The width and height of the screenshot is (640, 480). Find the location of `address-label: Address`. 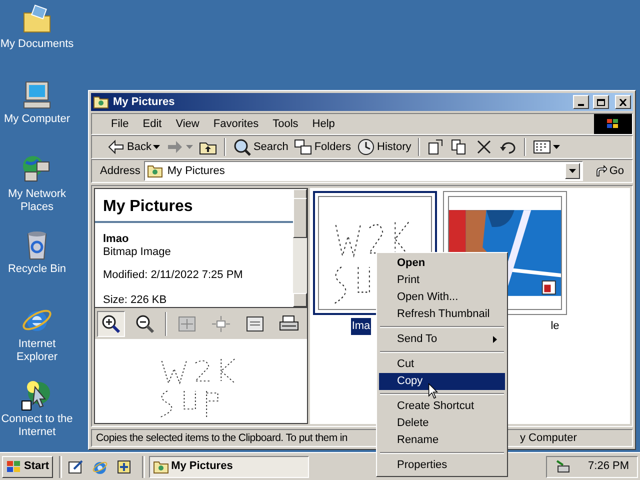

address-label: Address is located at coordinates (120, 171).